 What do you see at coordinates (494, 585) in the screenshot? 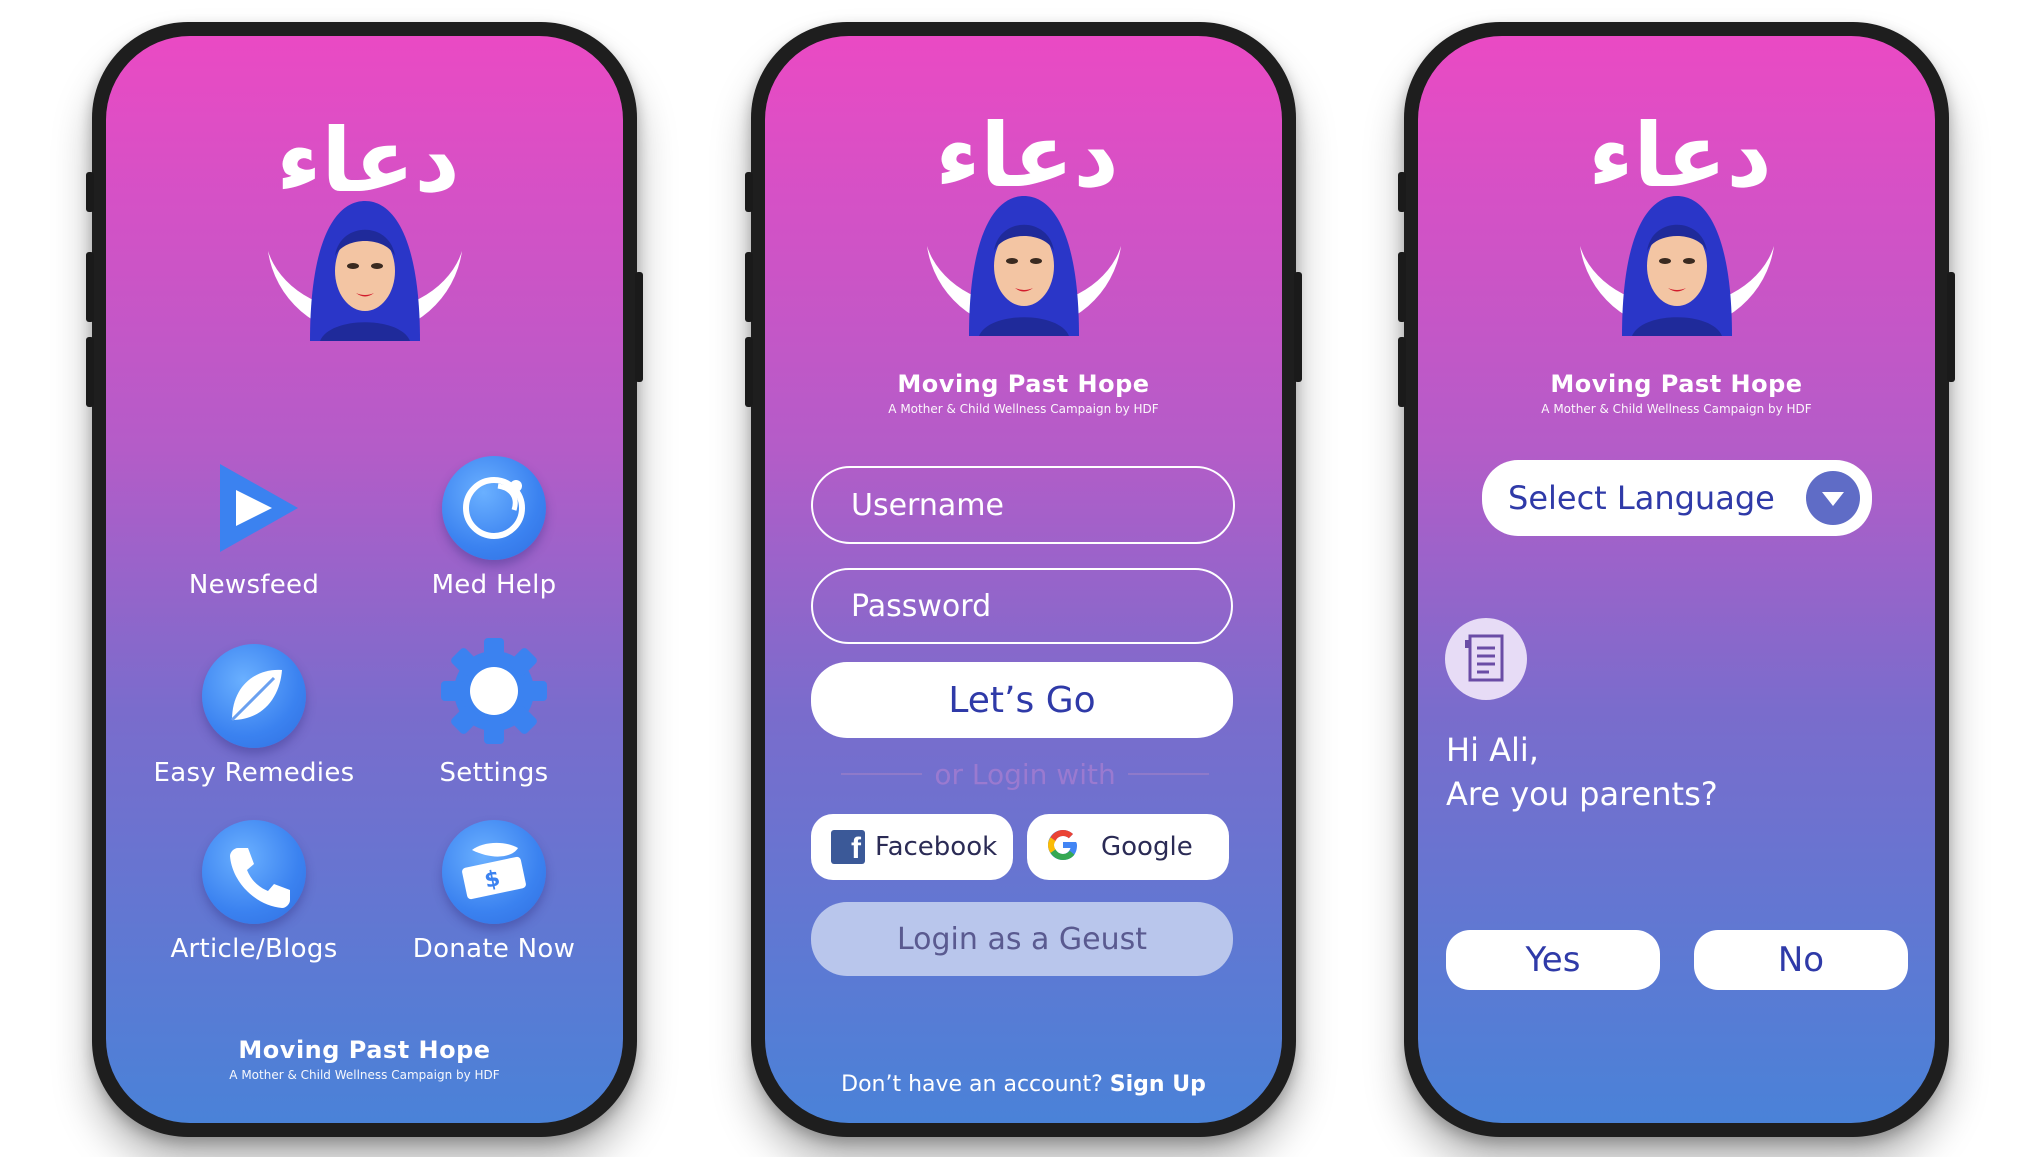
I see `menu-label: Med Help` at bounding box center [494, 585].